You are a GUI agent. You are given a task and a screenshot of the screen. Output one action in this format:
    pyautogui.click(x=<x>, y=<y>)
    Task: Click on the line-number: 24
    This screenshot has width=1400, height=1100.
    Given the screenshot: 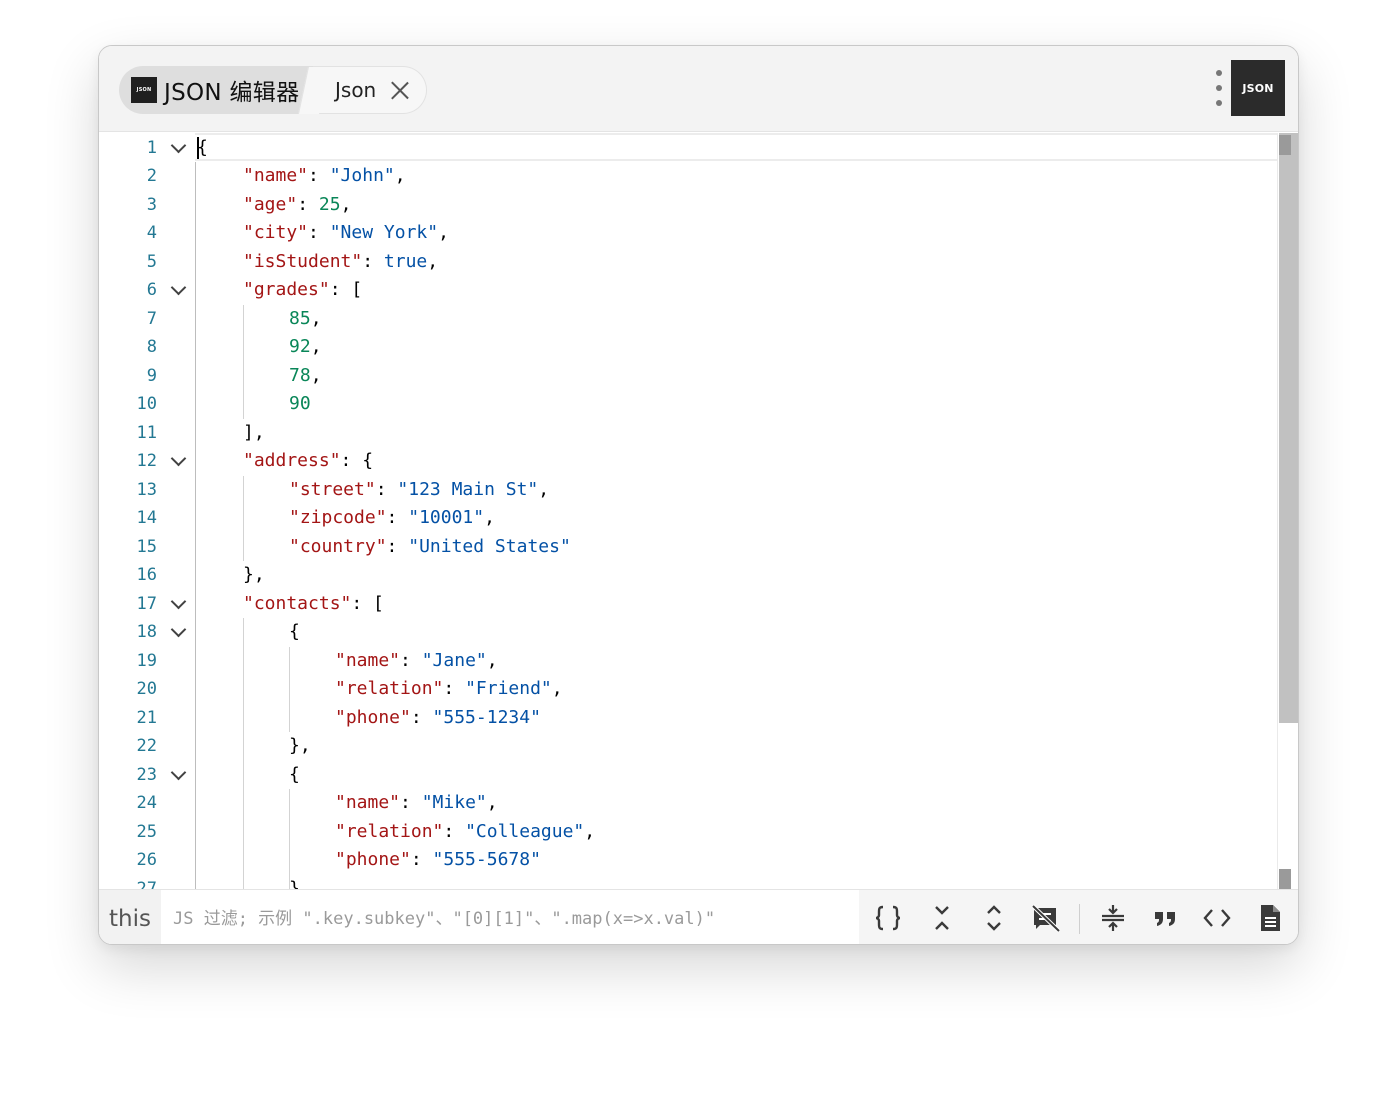 What is the action you would take?
    pyautogui.click(x=146, y=803)
    